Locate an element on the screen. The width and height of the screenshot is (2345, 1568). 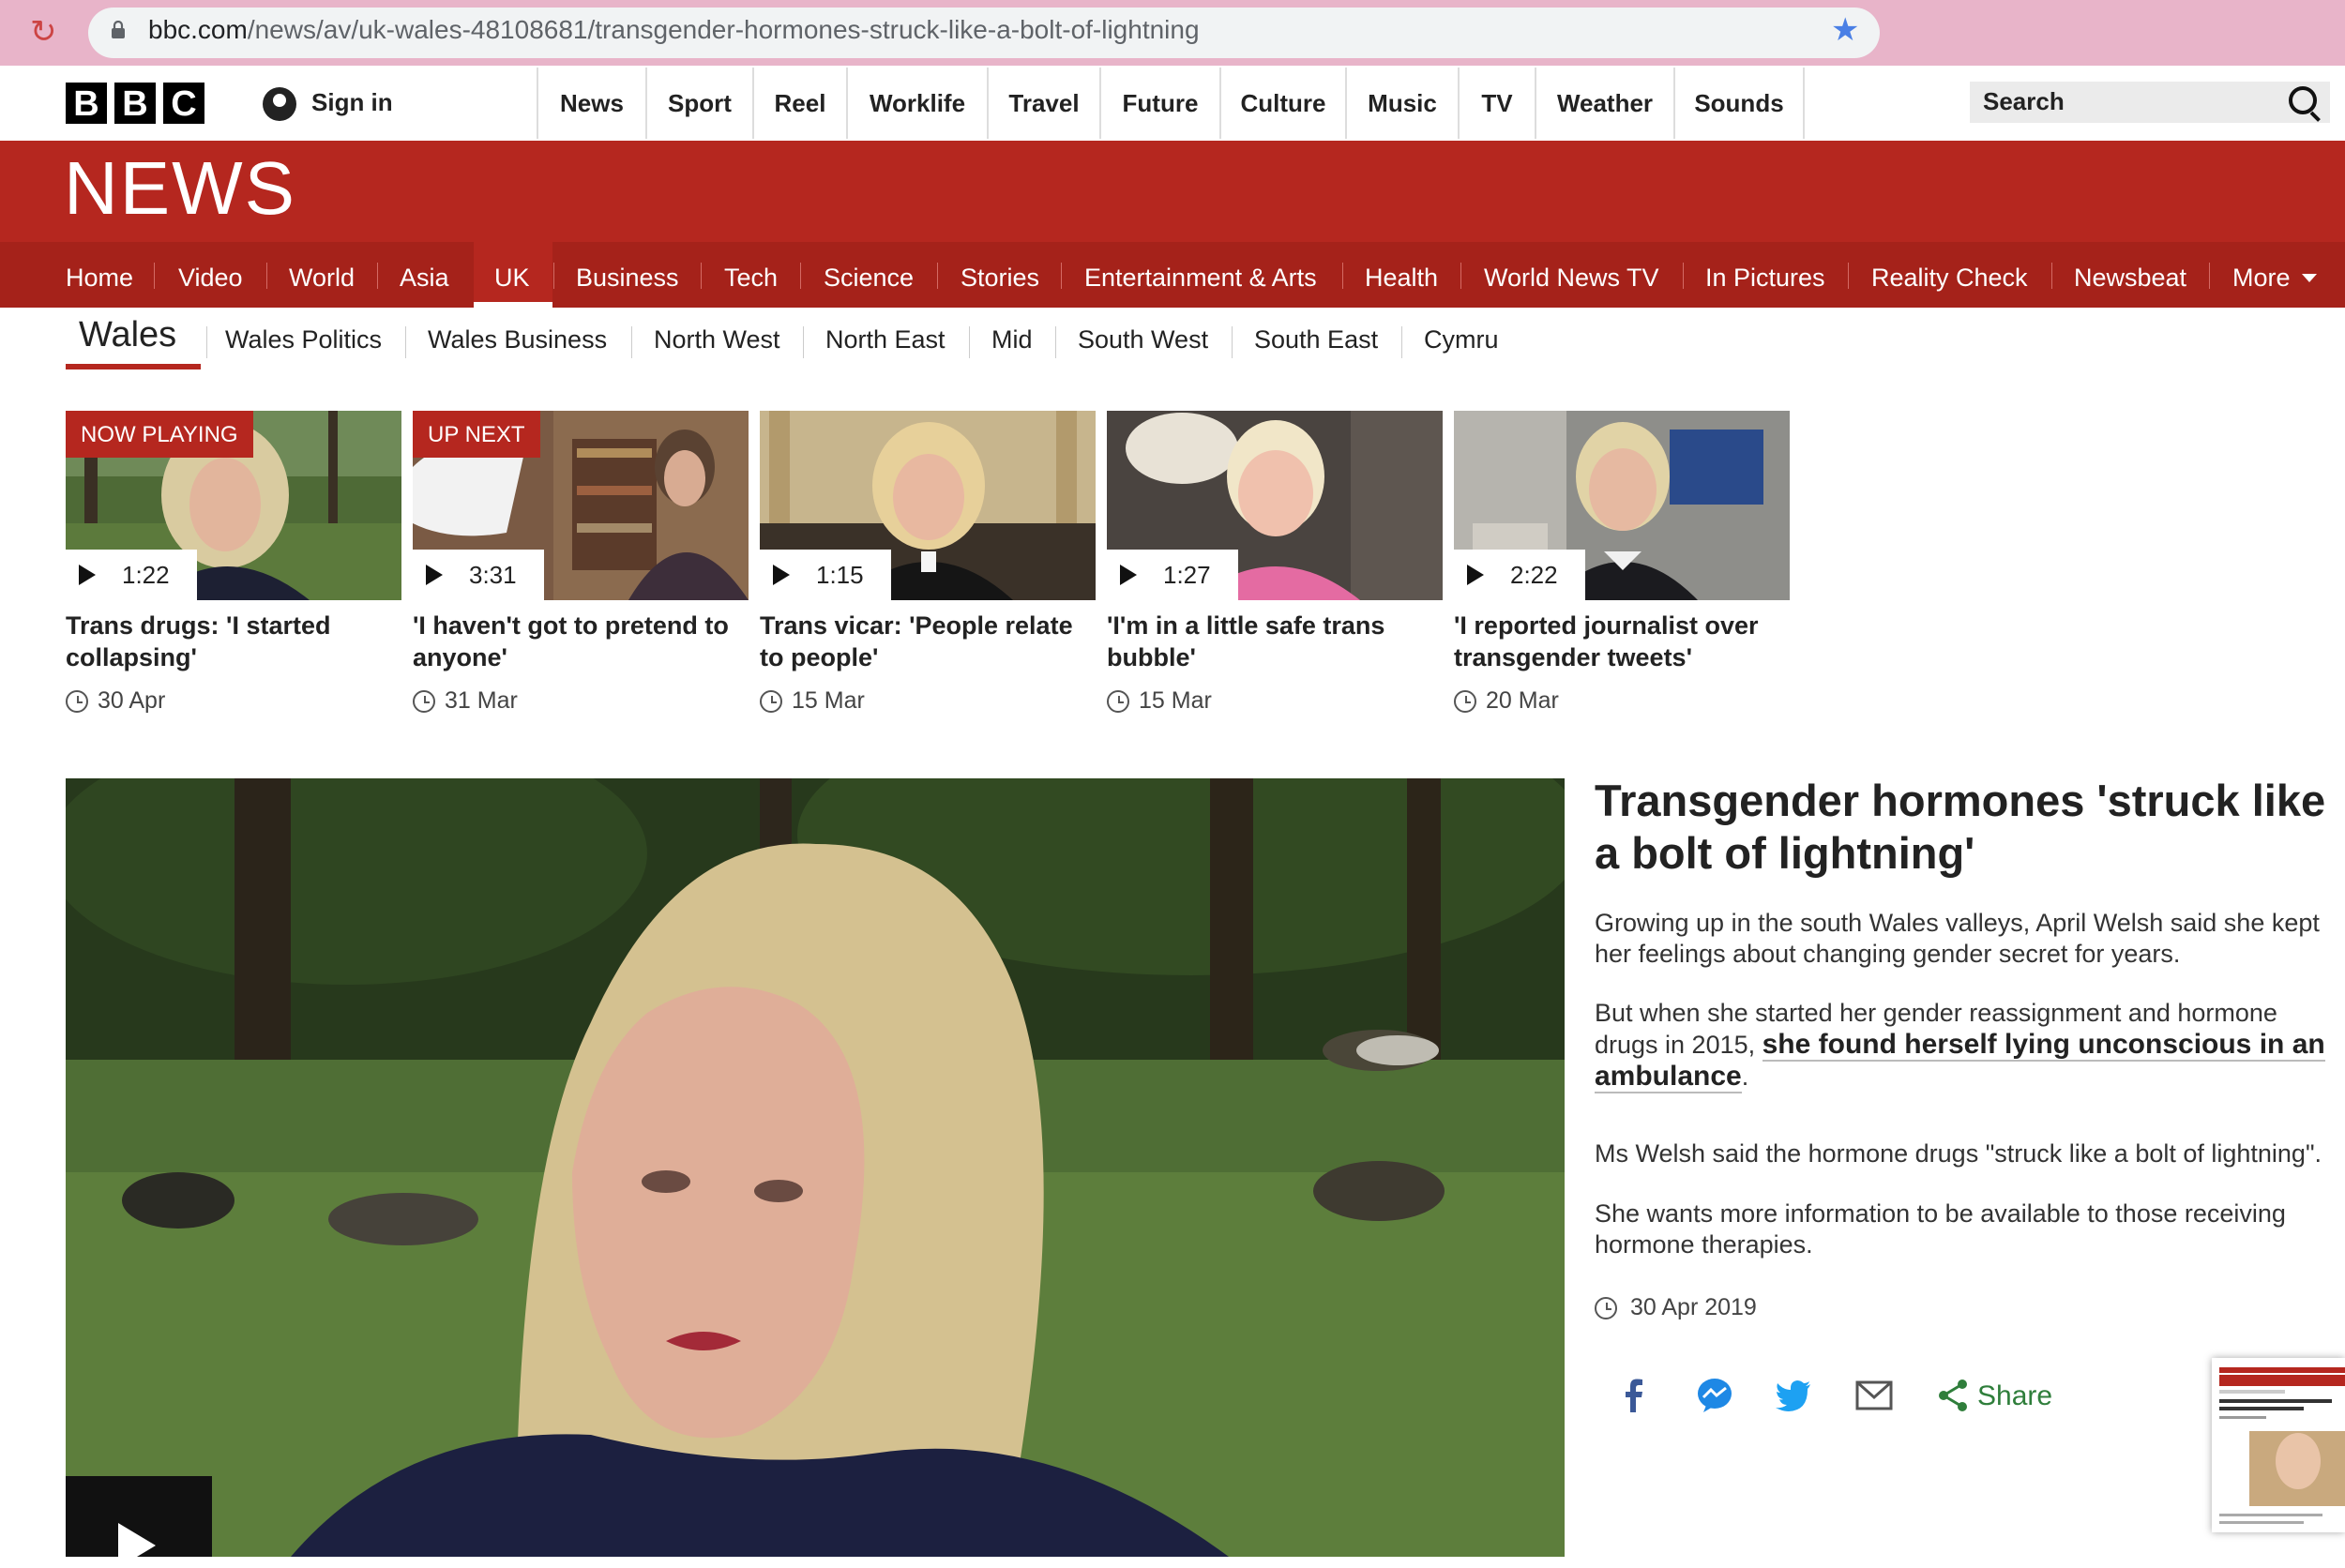
playlist-item-title: Trans vicar: 'People relate to people' is located at coordinates (928, 641).